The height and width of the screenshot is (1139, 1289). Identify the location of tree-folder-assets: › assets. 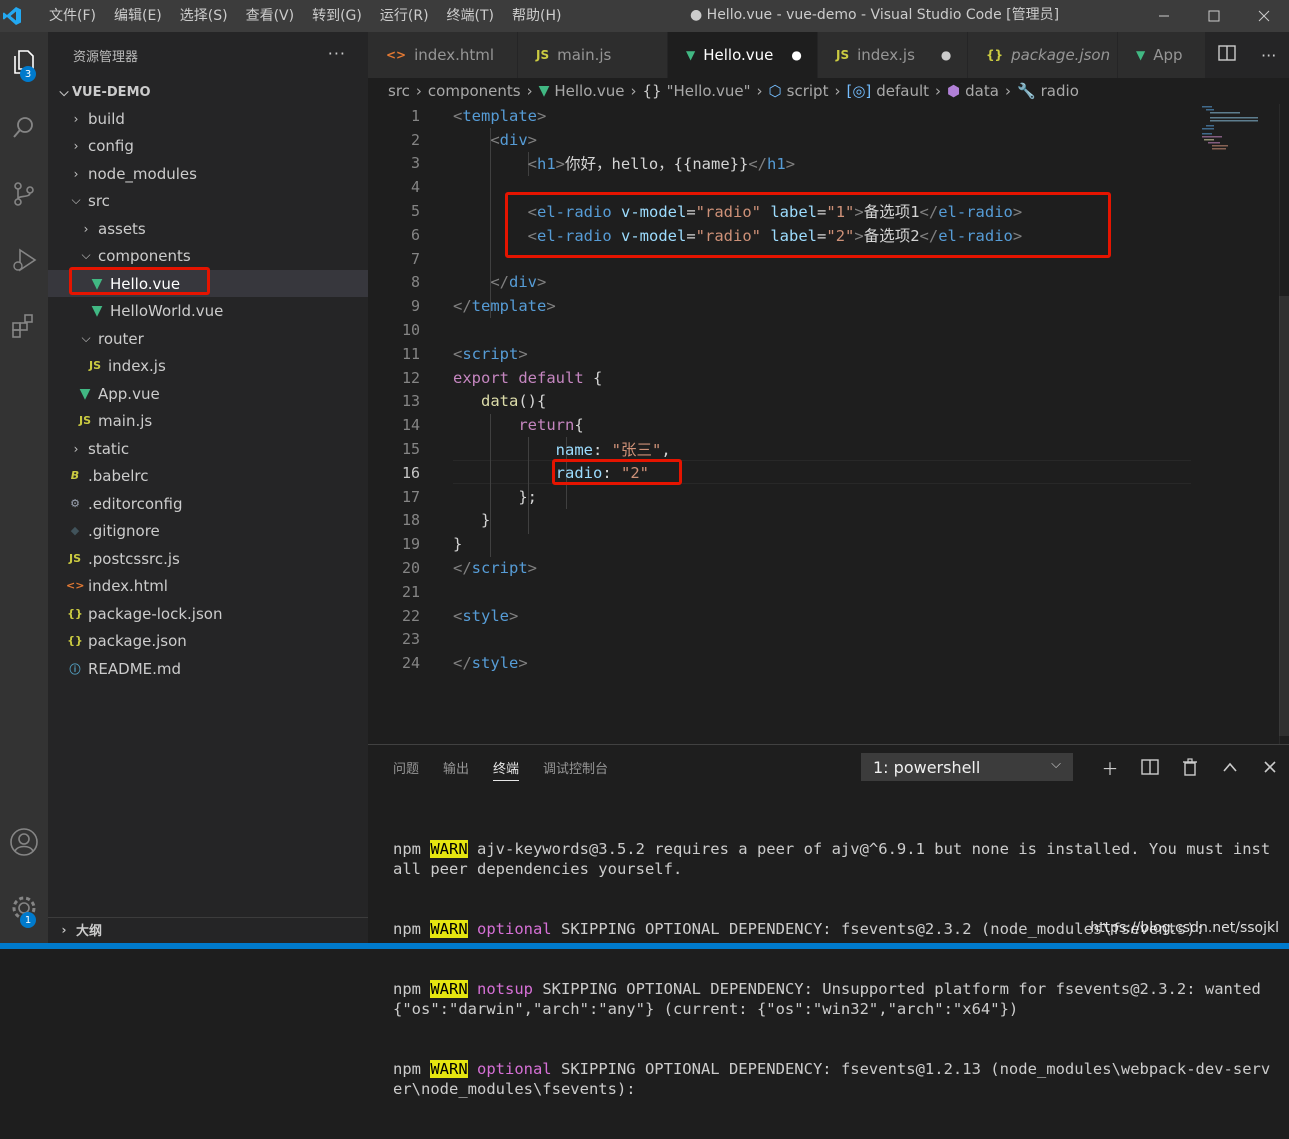
(208, 228).